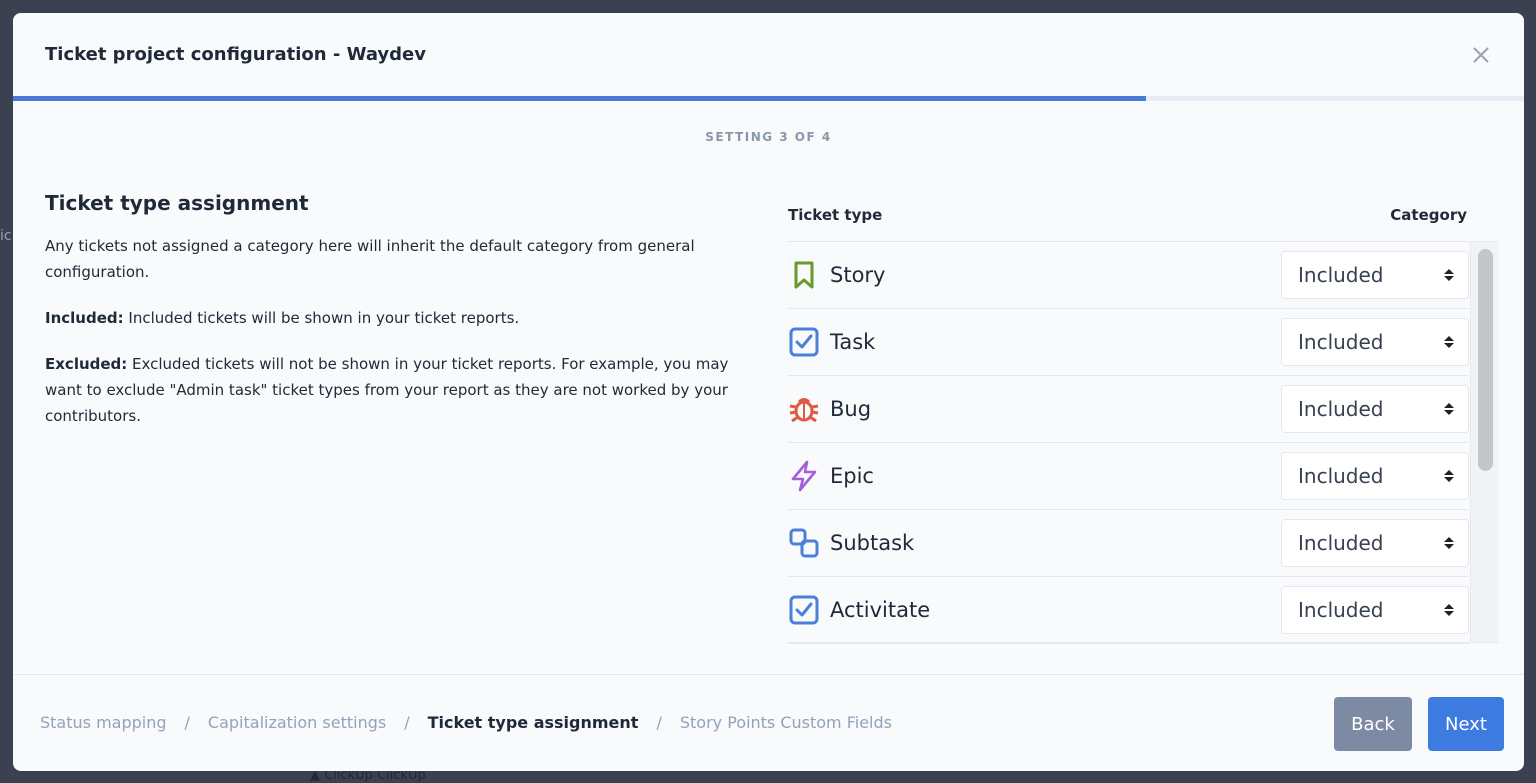 Image resolution: width=1536 pixels, height=783 pixels. What do you see at coordinates (1128, 476) in the screenshot?
I see `table-row: Epic Included` at bounding box center [1128, 476].